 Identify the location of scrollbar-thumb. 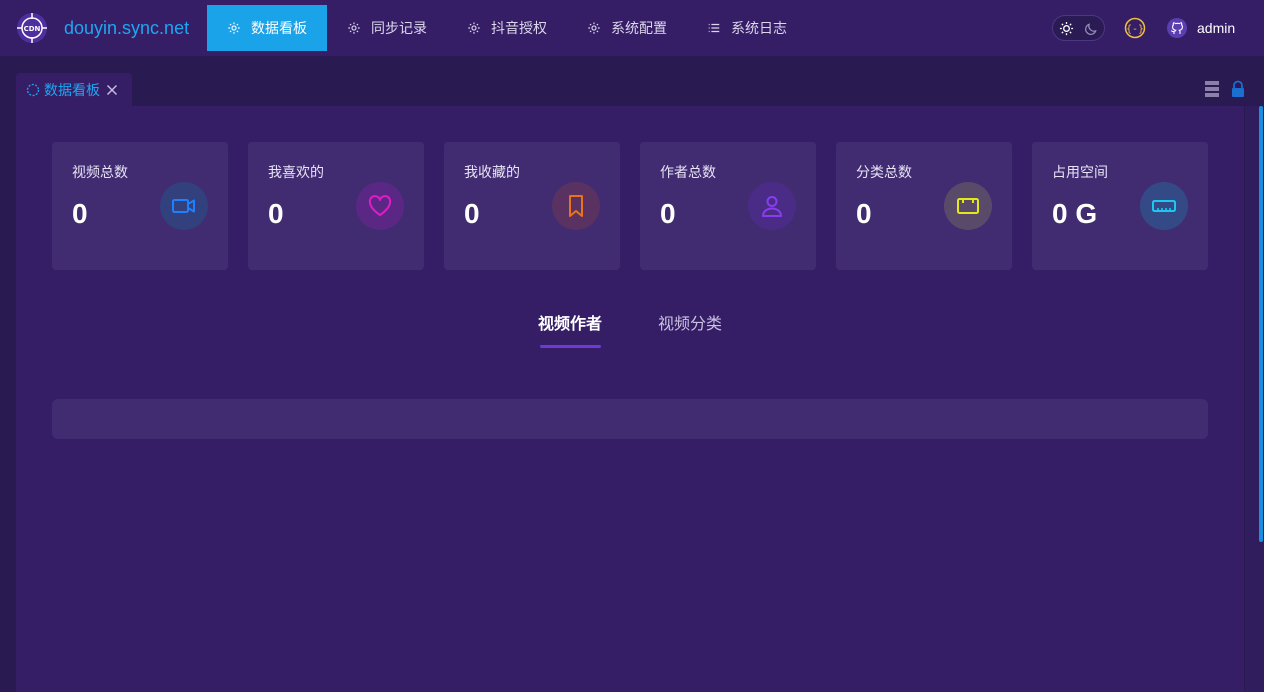
(1261, 324).